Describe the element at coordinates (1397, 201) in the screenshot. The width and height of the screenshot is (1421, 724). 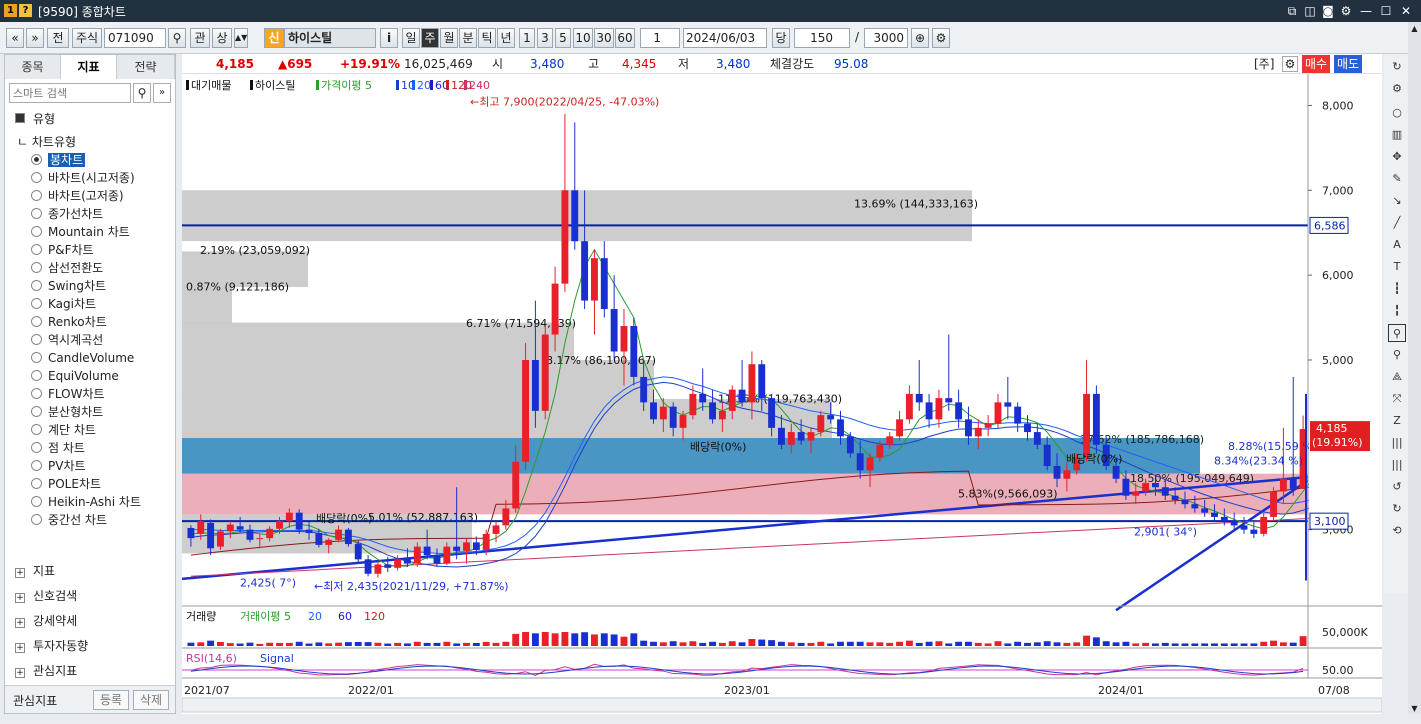
I see `arrow-icon: ↘` at that location.